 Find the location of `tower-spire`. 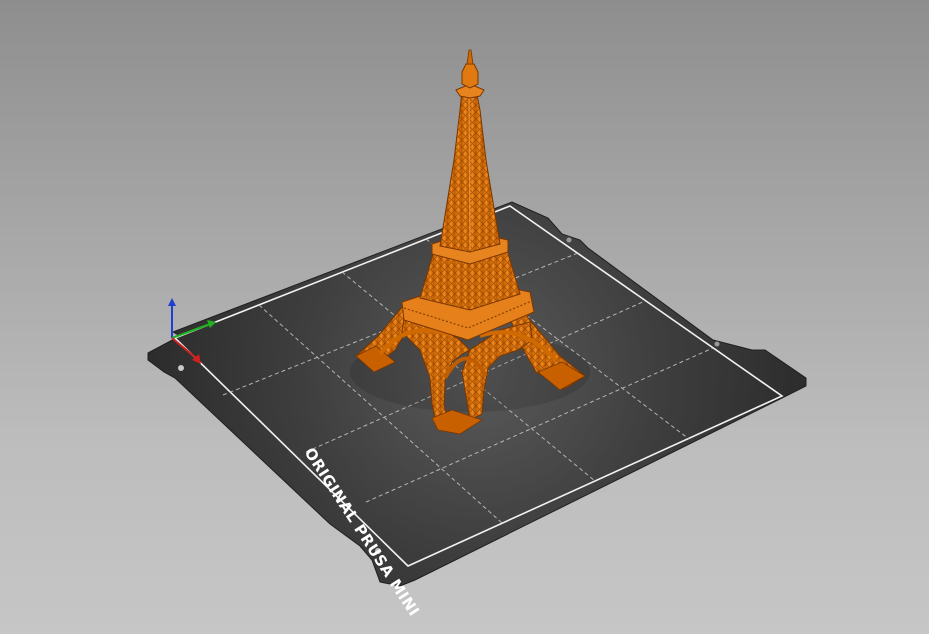

tower-spire is located at coordinates (470, 57).